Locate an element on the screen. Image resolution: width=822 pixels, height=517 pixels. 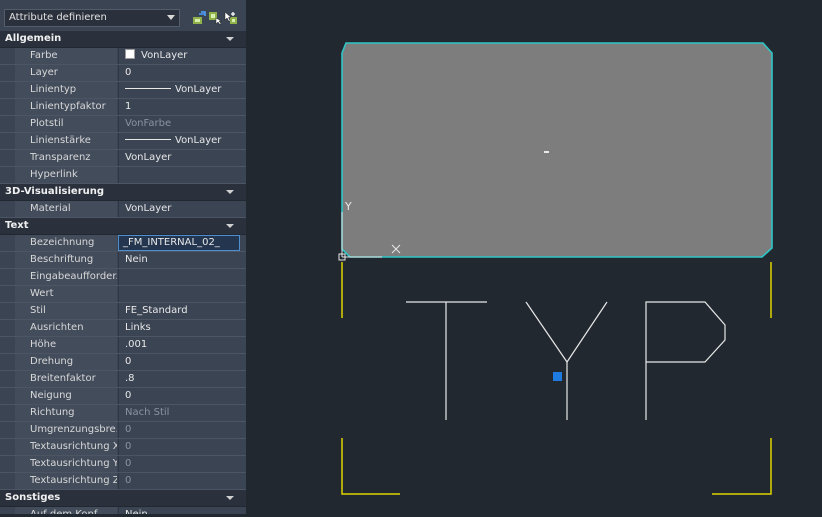
property-name: Hyperlink is located at coordinates (66, 175).